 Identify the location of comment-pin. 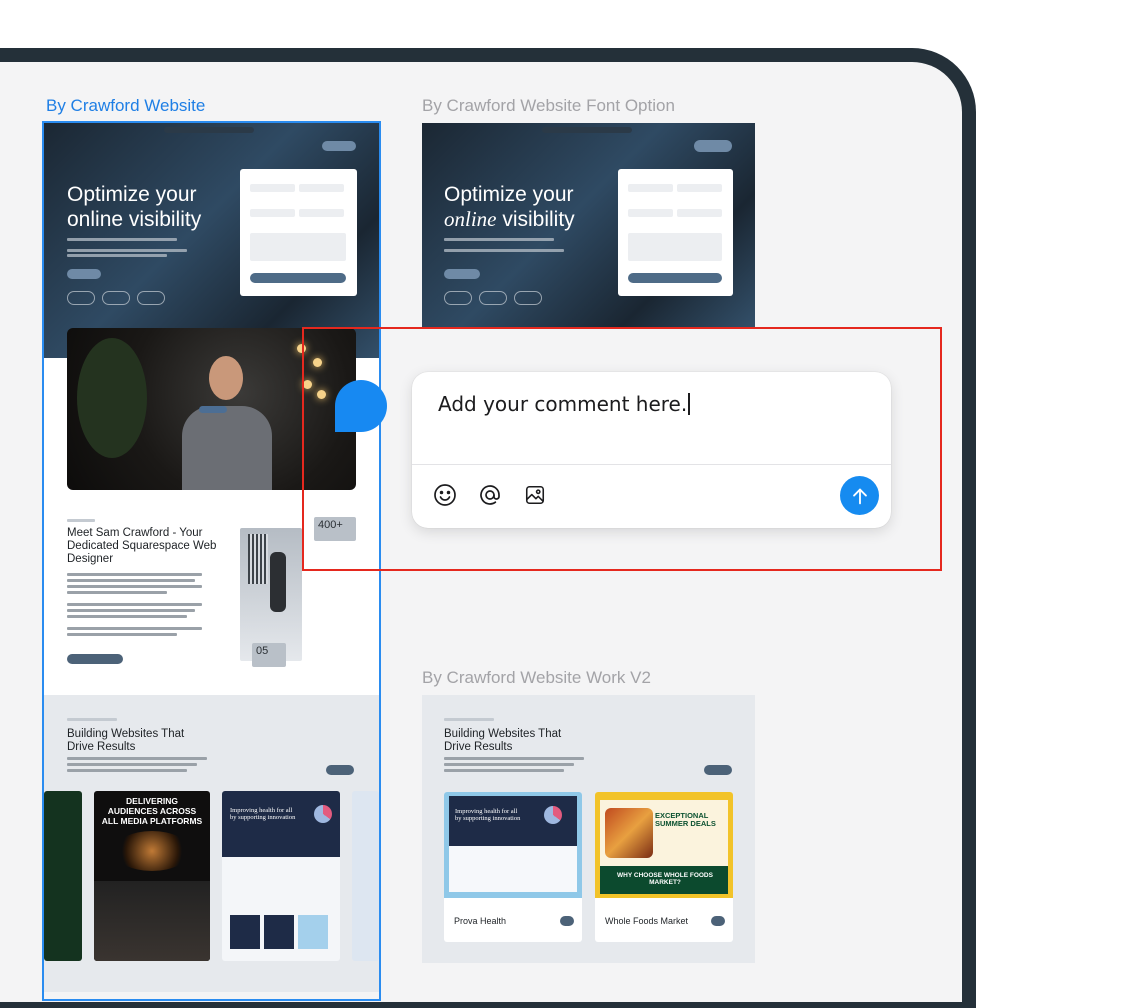
(361, 406).